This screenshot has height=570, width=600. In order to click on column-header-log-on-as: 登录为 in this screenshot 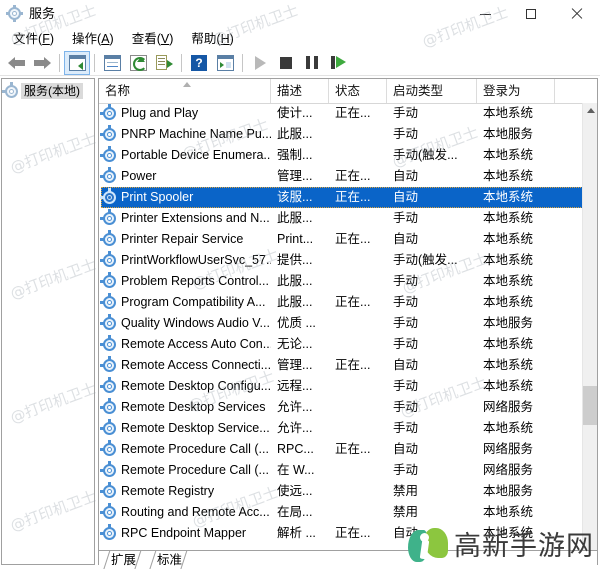, I will do `click(516, 91)`.